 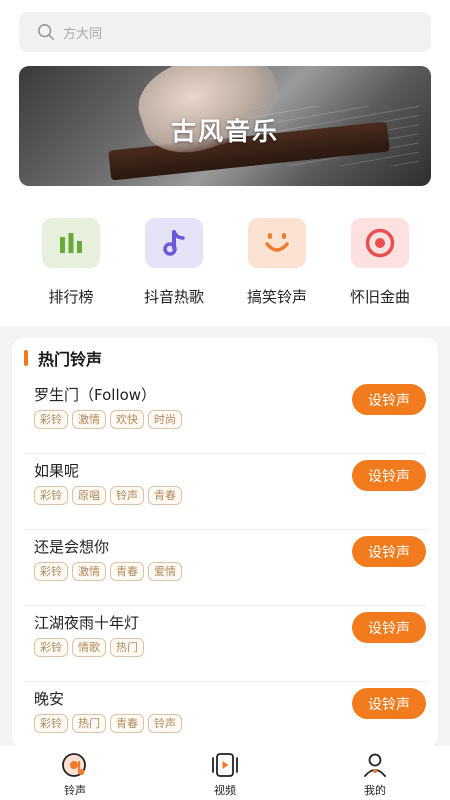 I want to click on tag-list: 彩铃 热门 青春 铃声, so click(x=110, y=723).